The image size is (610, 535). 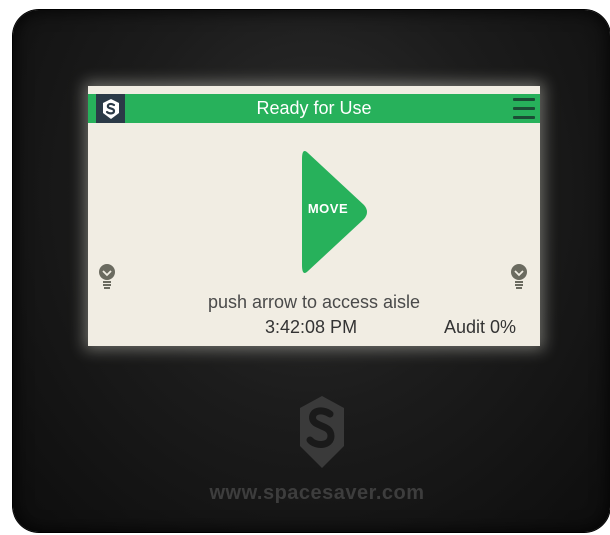 What do you see at coordinates (110, 108) in the screenshot?
I see `spacesaver-logo-icon` at bounding box center [110, 108].